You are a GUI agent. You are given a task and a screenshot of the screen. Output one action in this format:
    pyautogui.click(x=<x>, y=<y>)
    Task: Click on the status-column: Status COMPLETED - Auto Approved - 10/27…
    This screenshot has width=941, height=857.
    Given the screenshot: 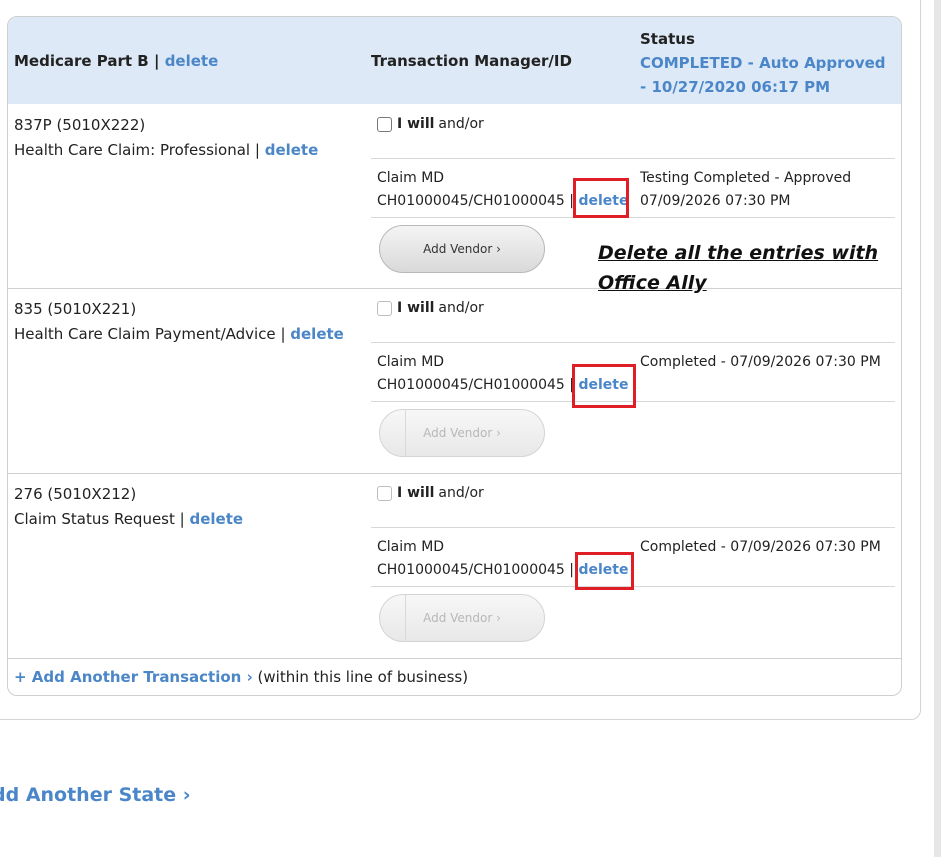 What is the action you would take?
    pyautogui.click(x=765, y=63)
    